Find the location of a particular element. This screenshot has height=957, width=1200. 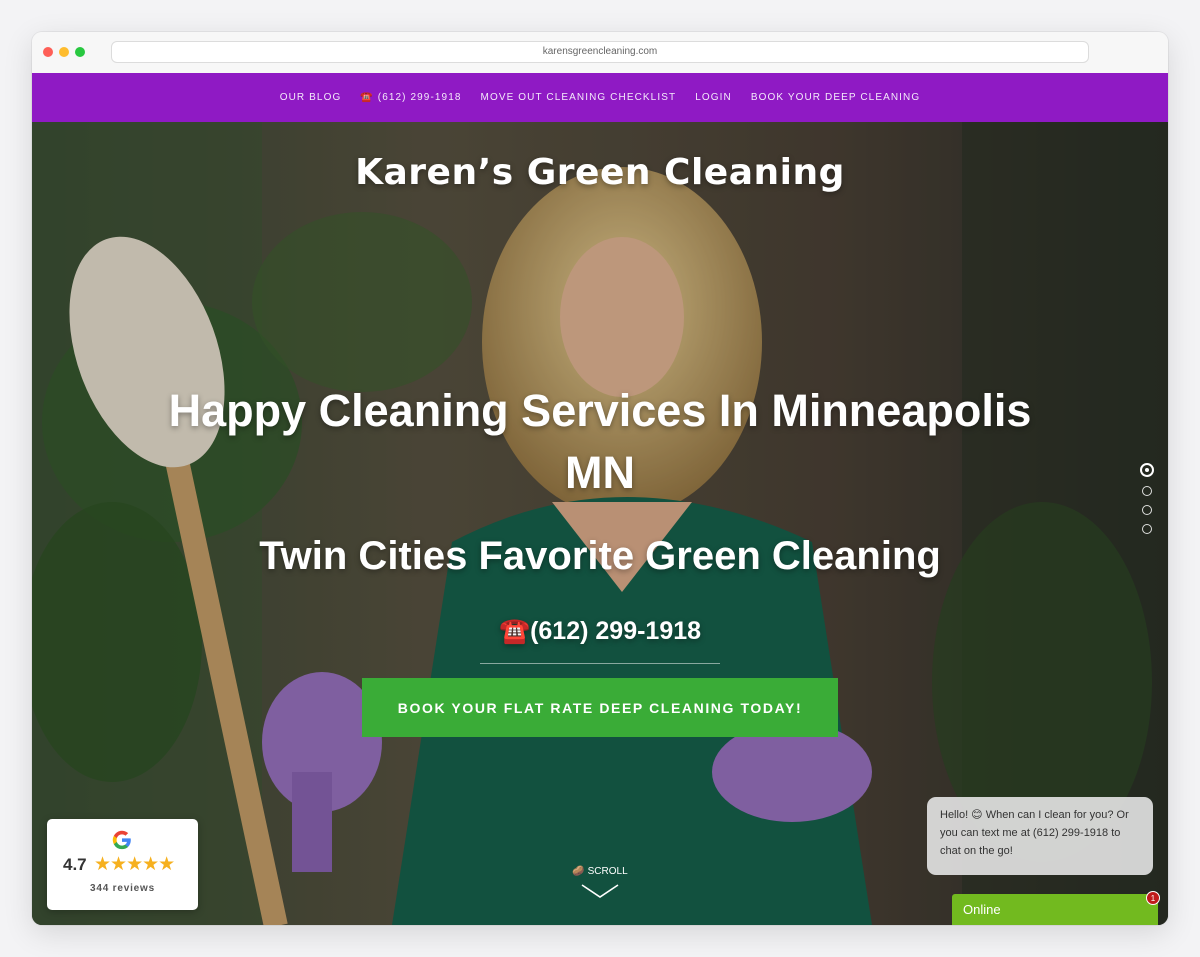

review-count: 344 reviews is located at coordinates (122, 888).